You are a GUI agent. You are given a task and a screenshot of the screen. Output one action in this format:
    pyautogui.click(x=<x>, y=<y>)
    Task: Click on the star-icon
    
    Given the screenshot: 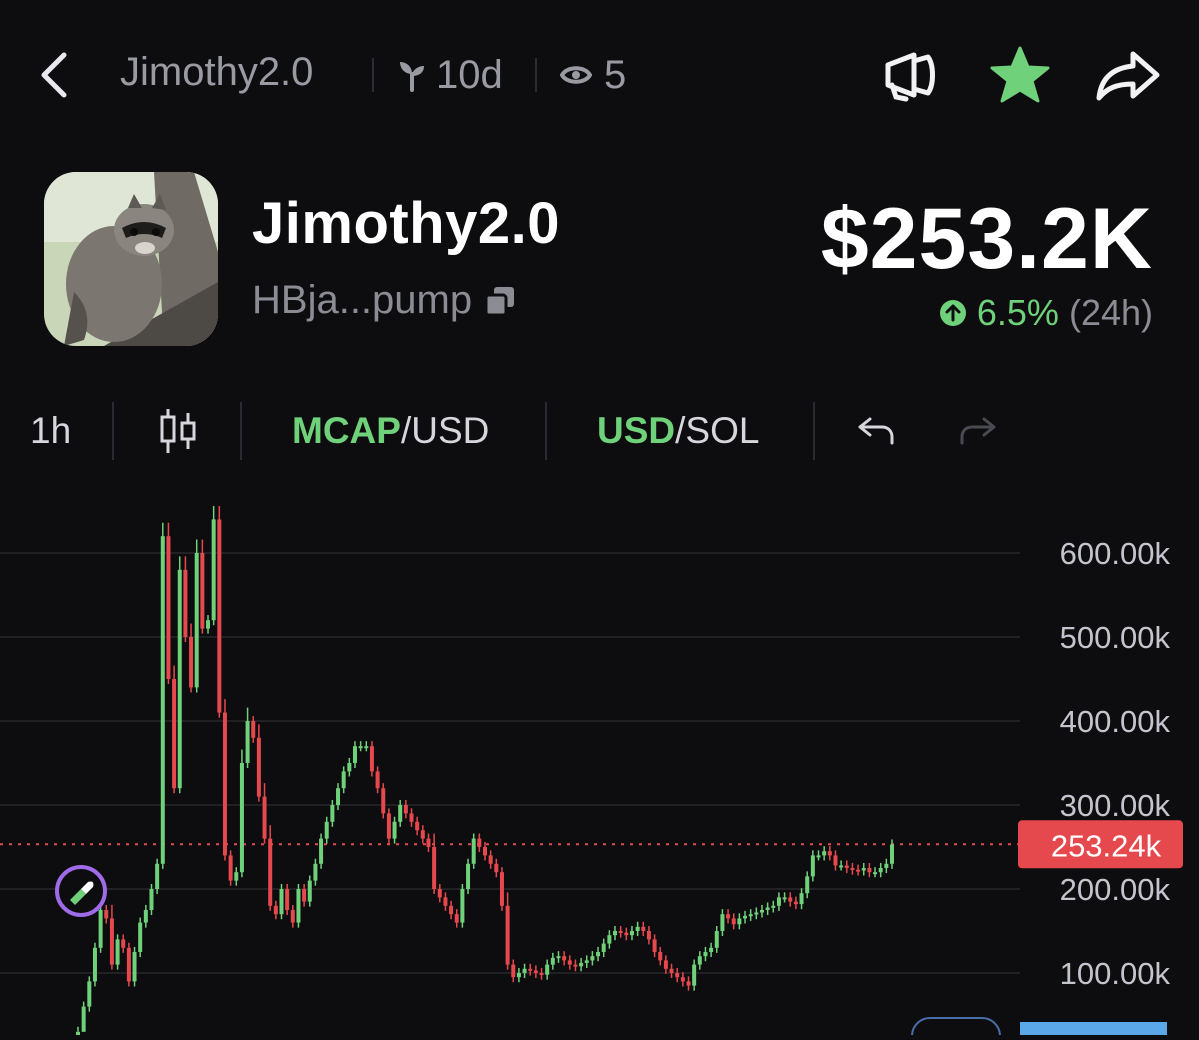 What is the action you would take?
    pyautogui.click(x=1020, y=74)
    